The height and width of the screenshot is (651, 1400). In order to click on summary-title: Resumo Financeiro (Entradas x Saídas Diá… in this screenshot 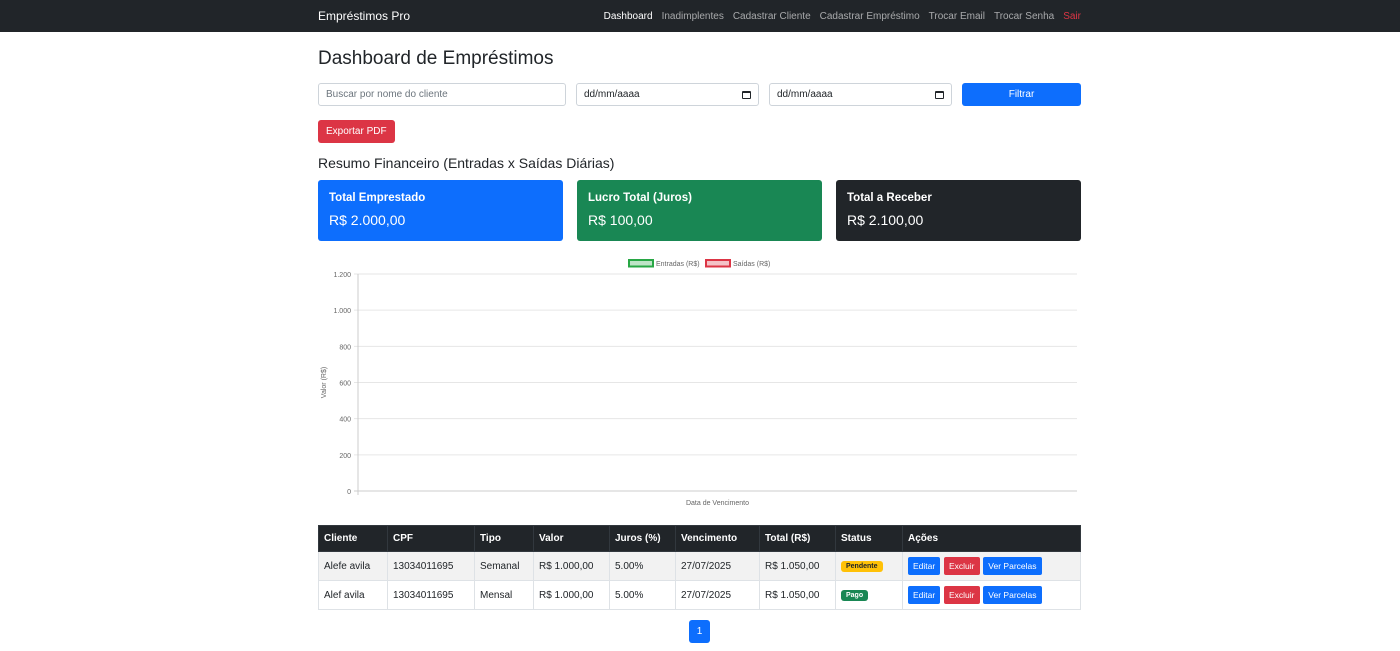, I will do `click(466, 163)`.